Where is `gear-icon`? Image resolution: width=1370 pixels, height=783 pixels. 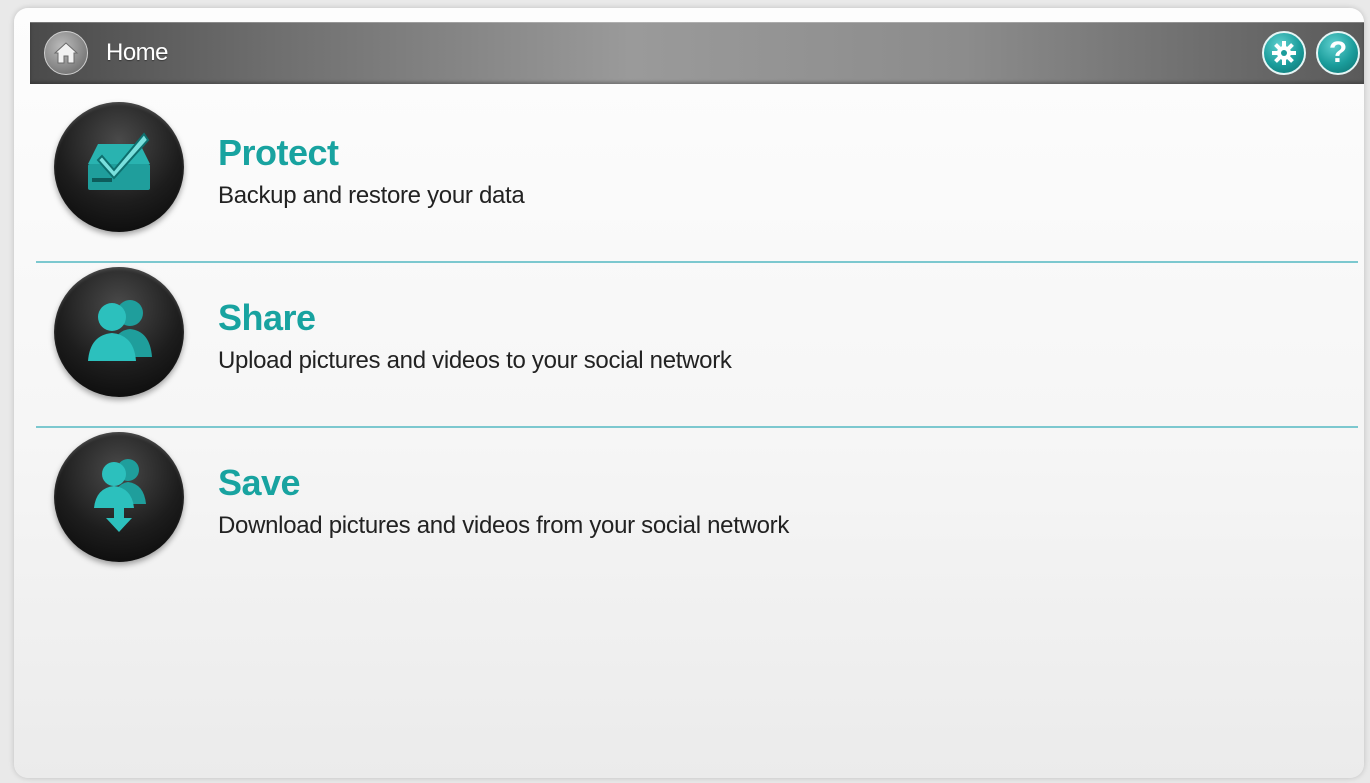
gear-icon is located at coordinates (1284, 53).